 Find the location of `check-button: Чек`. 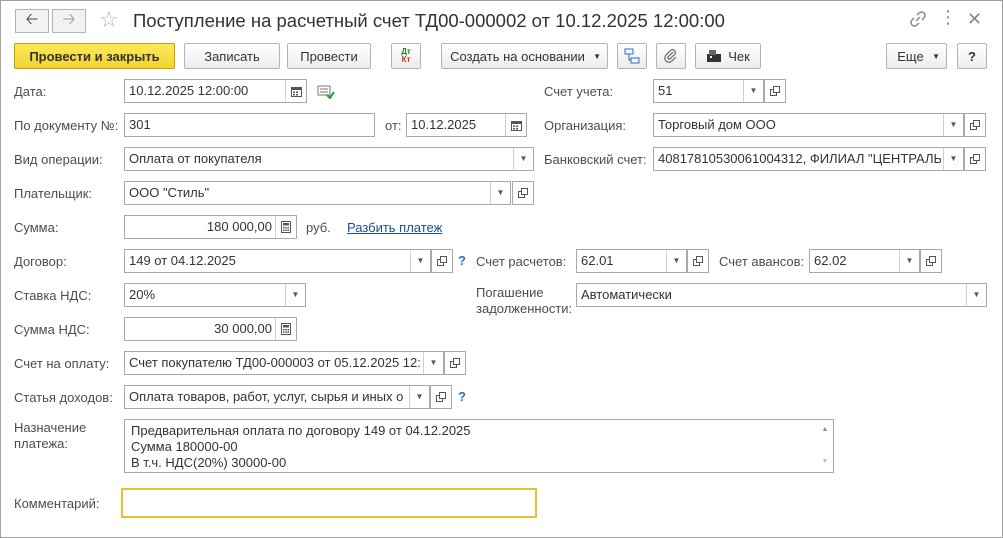

check-button: Чек is located at coordinates (728, 56).